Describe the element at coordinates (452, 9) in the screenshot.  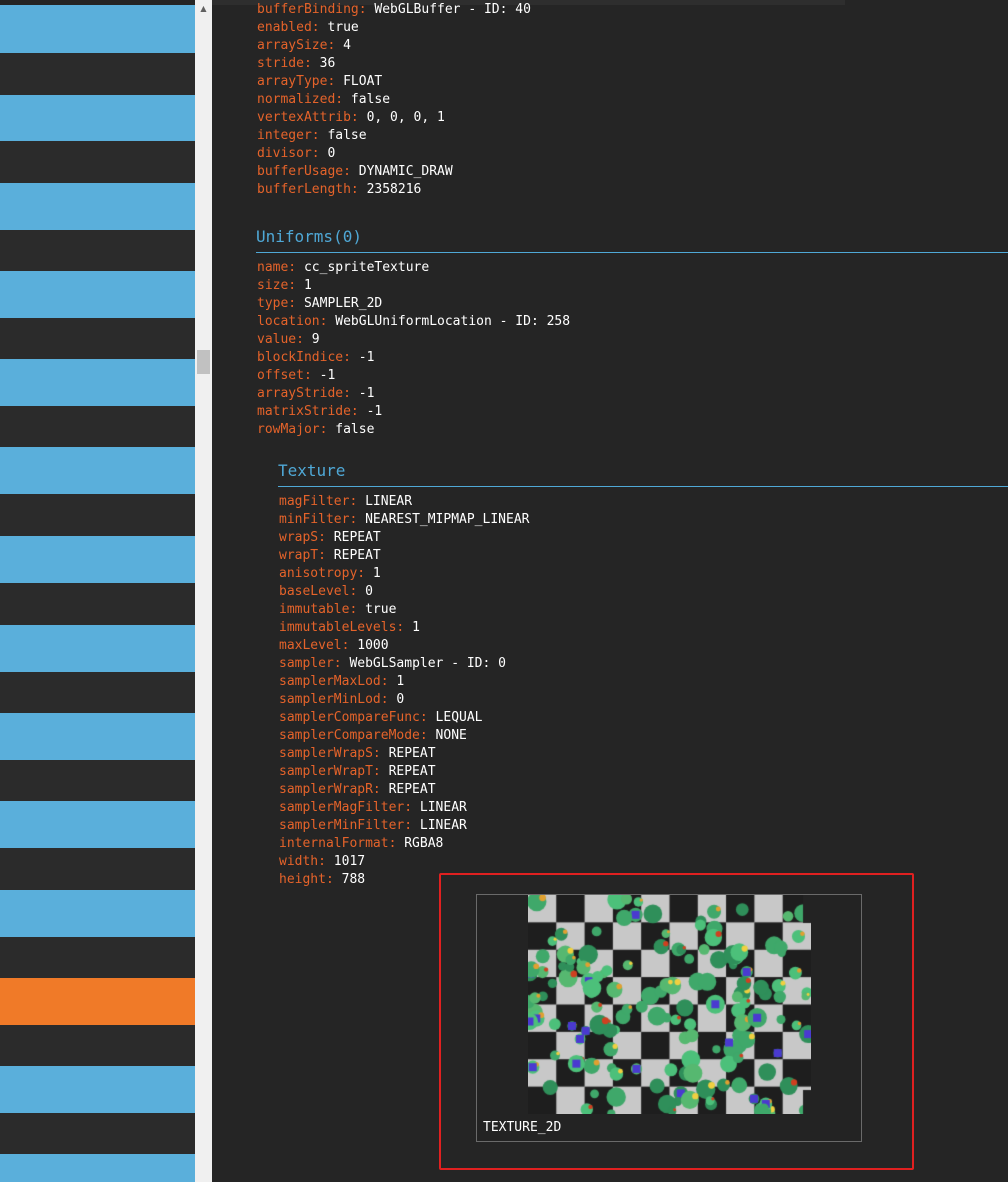
I see `property-value: WebGLBuffer - ID: 40` at that location.